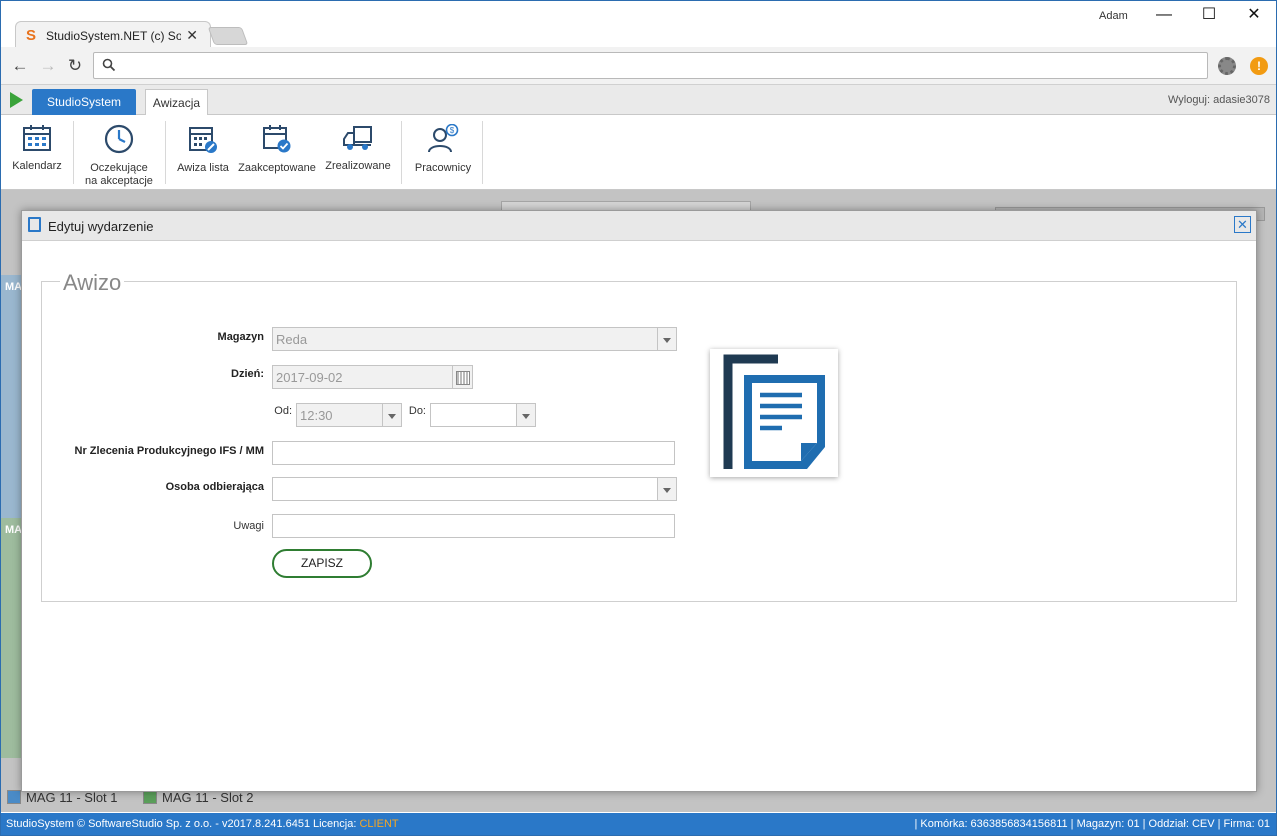  I want to click on uwagi-input, so click(473, 526).